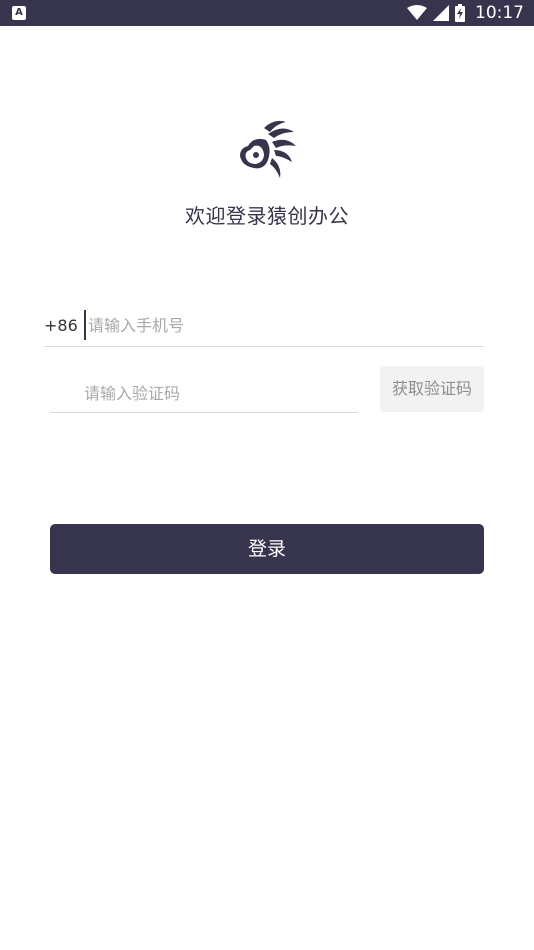 The width and height of the screenshot is (534, 950). What do you see at coordinates (19, 13) in the screenshot?
I see `notification-a-icon: A` at bounding box center [19, 13].